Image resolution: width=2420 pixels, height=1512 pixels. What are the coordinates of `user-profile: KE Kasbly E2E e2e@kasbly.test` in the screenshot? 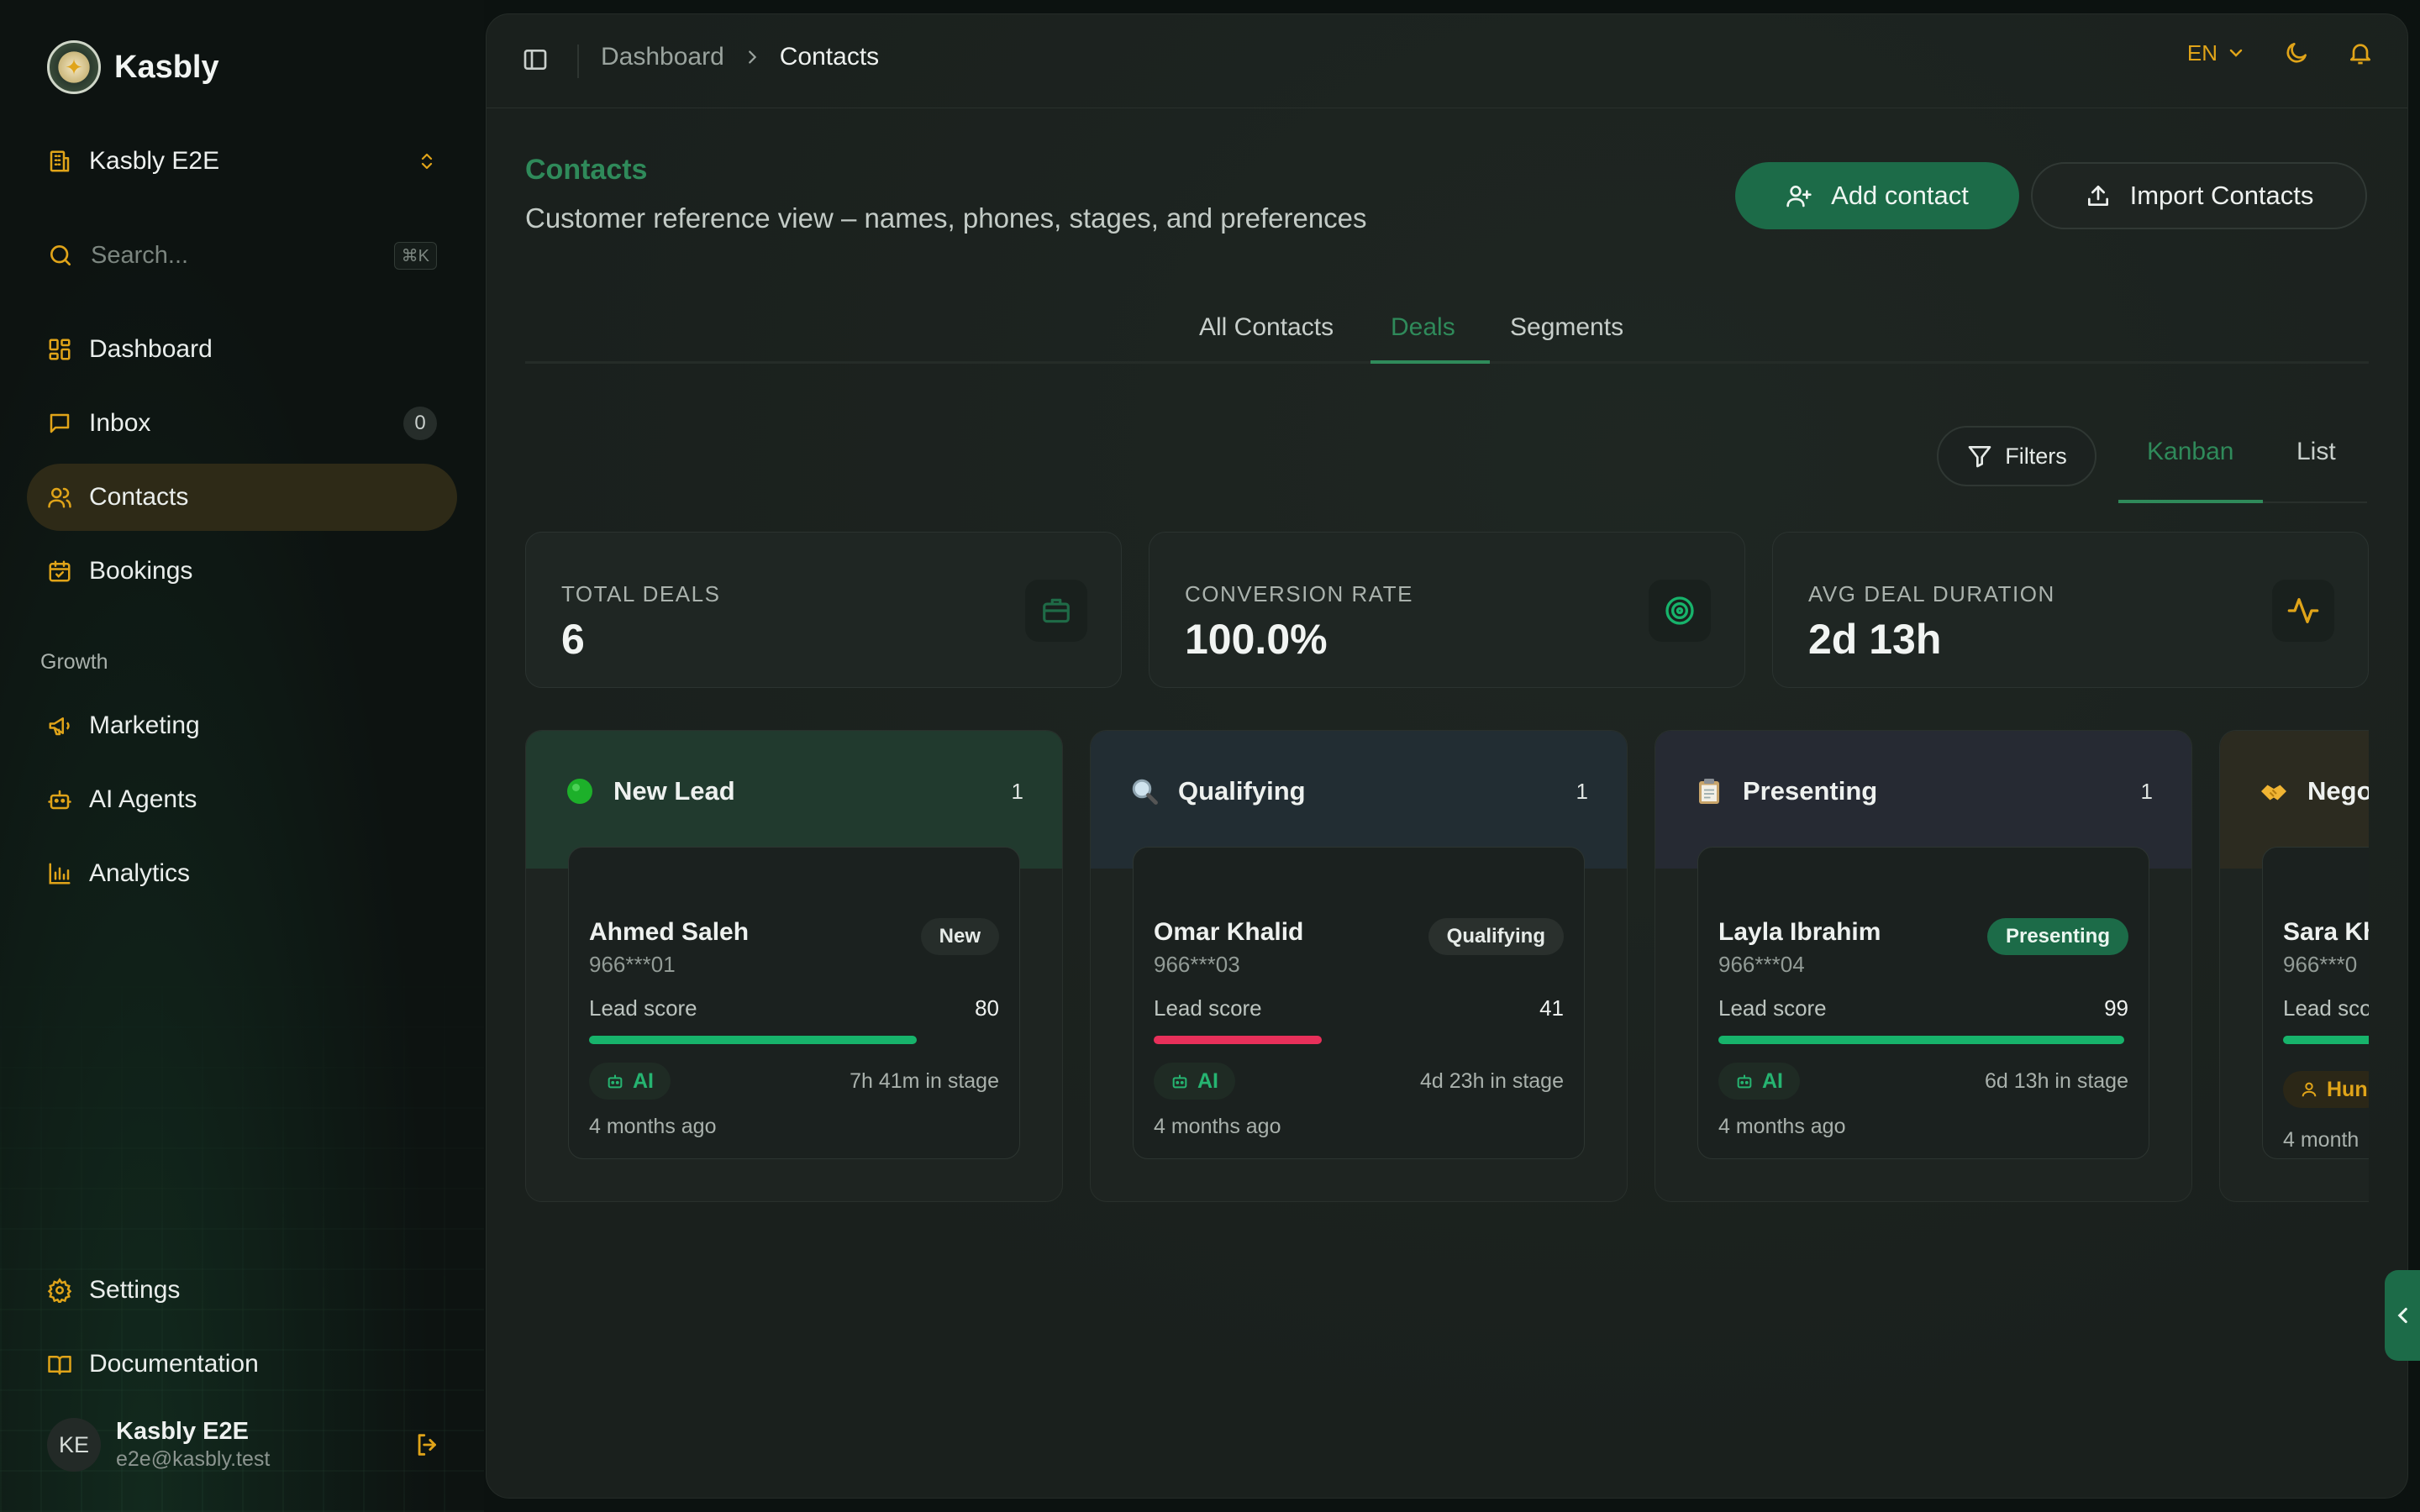 It's located at (244, 1445).